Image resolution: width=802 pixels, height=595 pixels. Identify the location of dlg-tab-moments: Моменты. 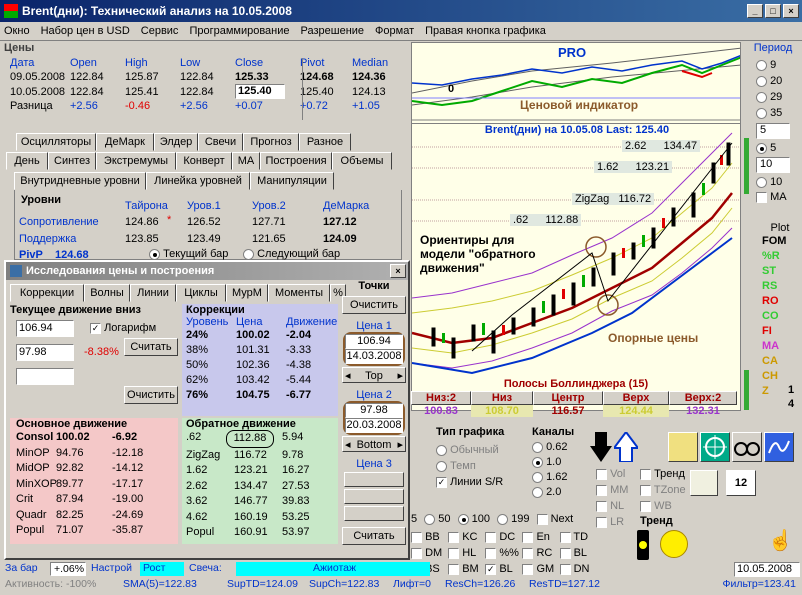
(299, 293).